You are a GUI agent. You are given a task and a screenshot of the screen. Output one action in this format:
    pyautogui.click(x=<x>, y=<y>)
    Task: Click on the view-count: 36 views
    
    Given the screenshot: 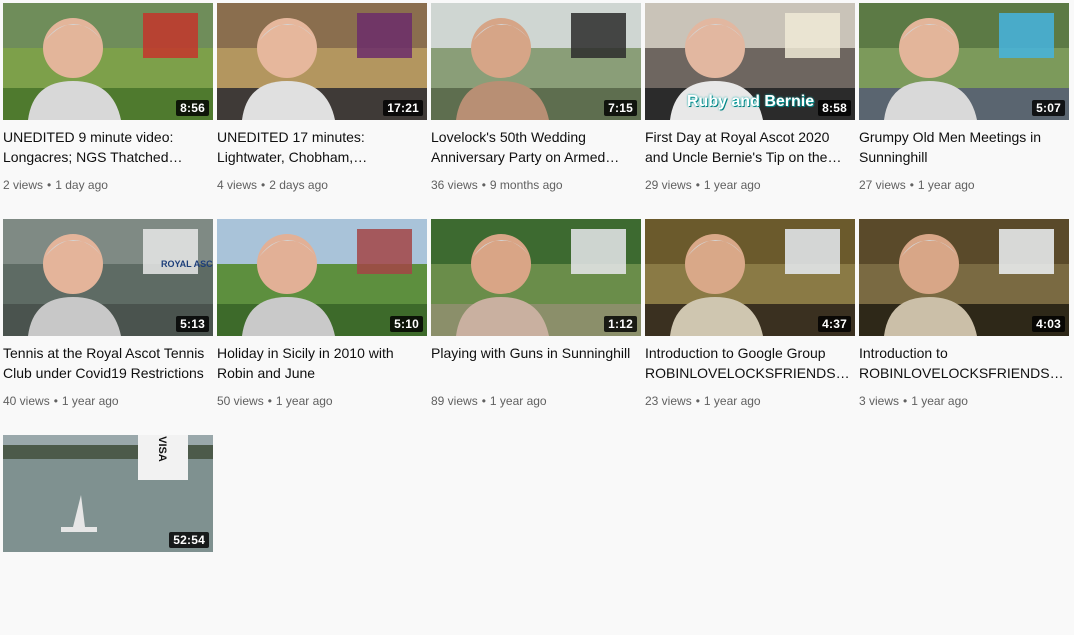 What is the action you would take?
    pyautogui.click(x=454, y=185)
    